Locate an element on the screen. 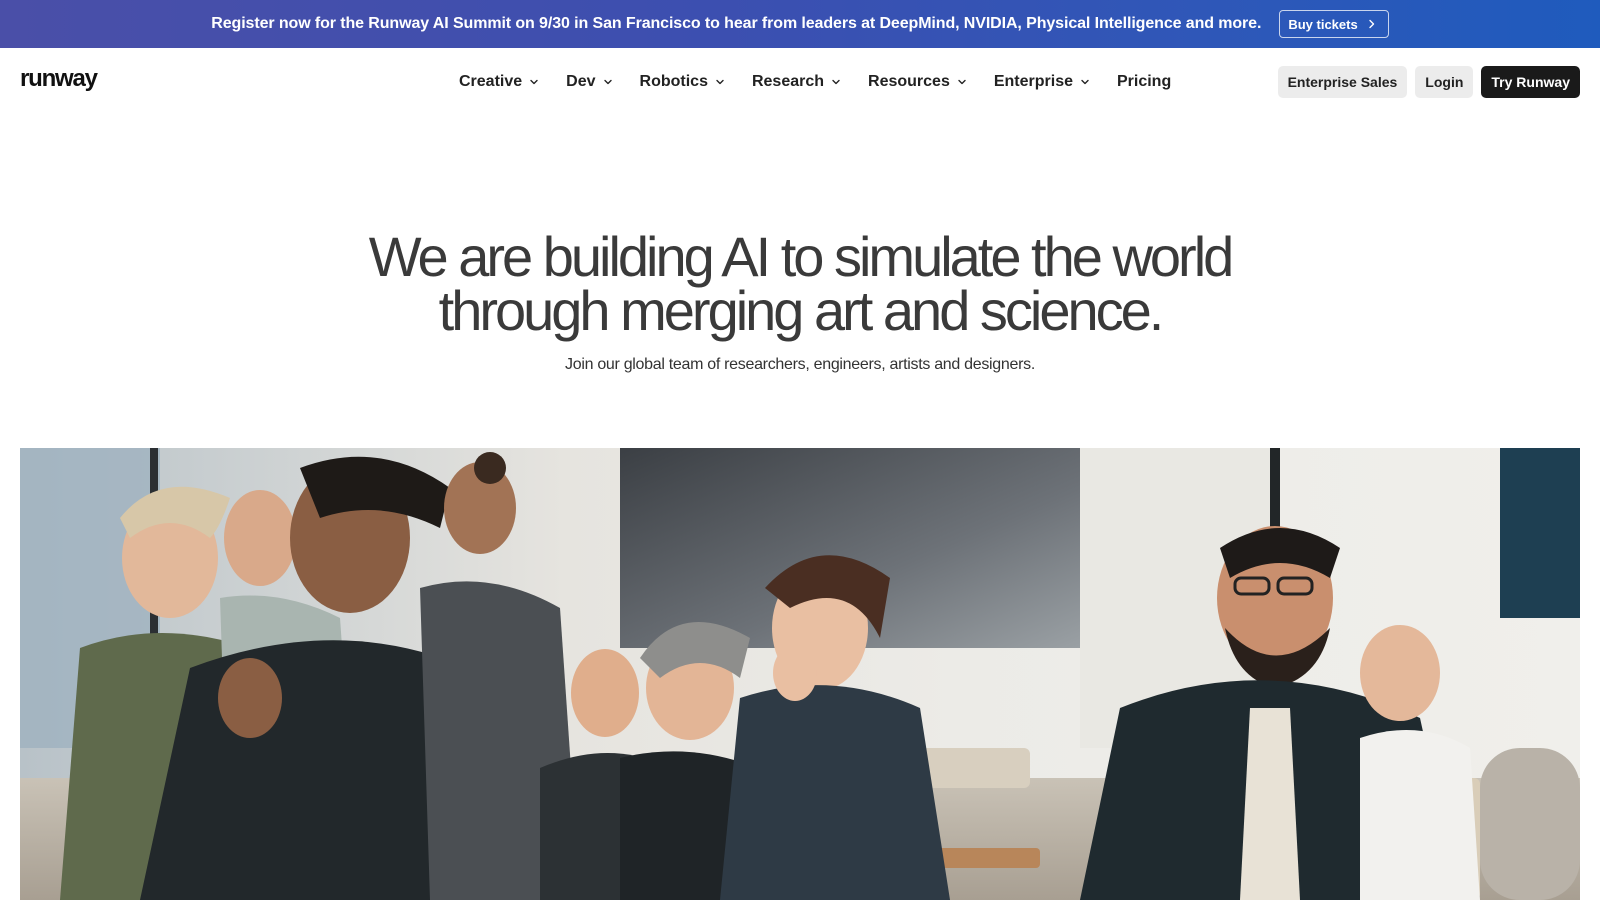  nav-links: Creative Dev Robotics Research Resources is located at coordinates (815, 82).